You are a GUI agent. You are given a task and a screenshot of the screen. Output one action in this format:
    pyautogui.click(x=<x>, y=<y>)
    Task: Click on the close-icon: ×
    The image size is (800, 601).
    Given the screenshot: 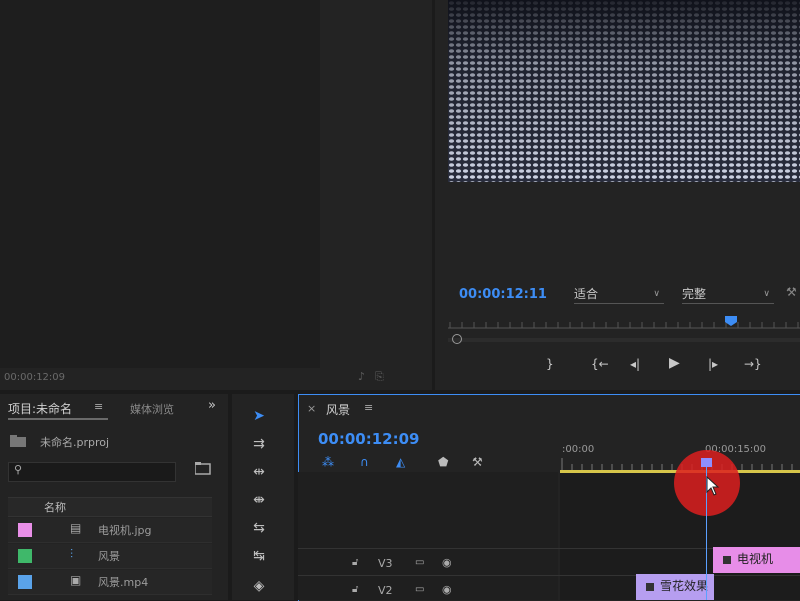 What is the action you would take?
    pyautogui.click(x=311, y=408)
    